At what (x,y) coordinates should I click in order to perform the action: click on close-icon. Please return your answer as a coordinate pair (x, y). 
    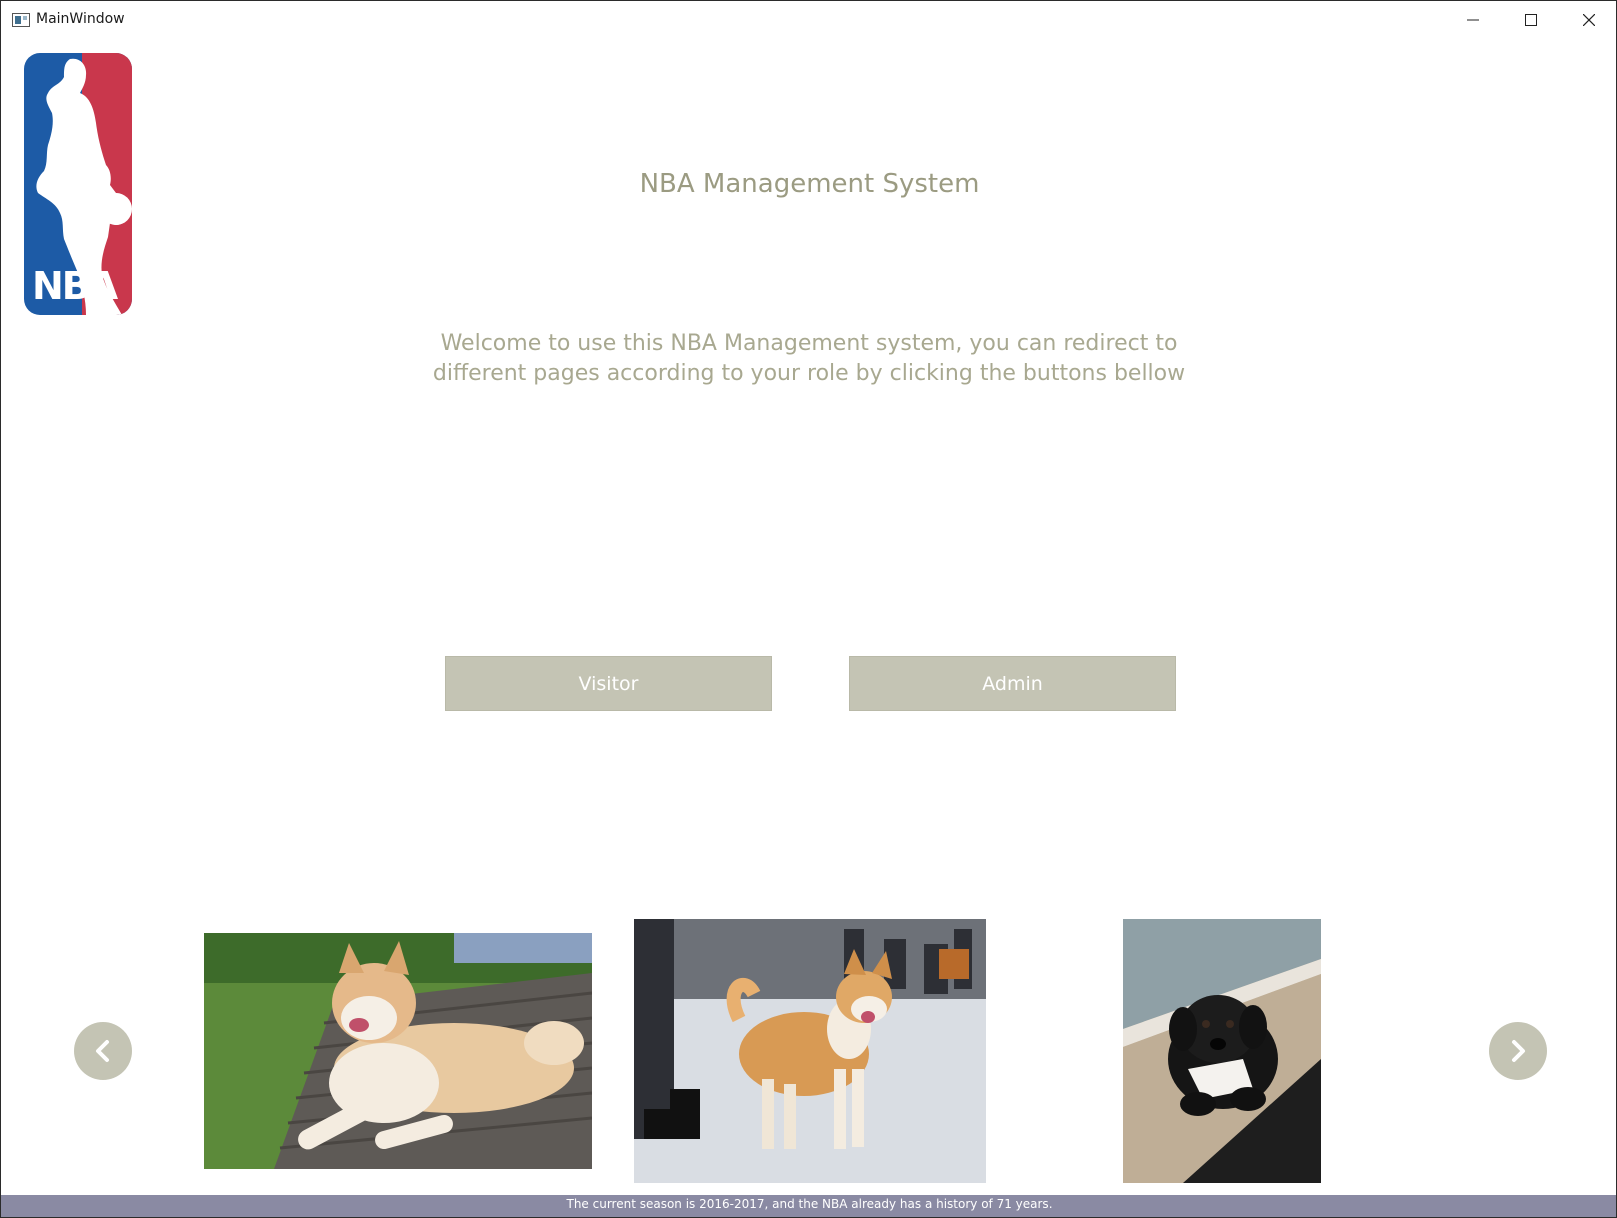
    Looking at the image, I should click on (1589, 20).